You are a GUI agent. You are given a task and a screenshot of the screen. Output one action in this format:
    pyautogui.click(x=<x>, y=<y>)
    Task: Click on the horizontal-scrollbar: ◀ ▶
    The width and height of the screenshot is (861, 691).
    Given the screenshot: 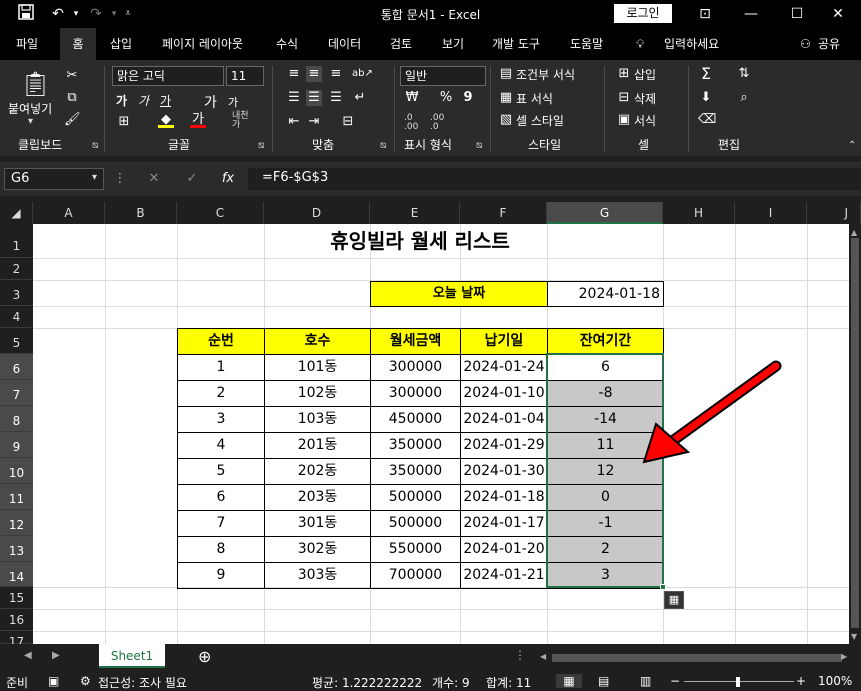 What is the action you would take?
    pyautogui.click(x=692, y=658)
    